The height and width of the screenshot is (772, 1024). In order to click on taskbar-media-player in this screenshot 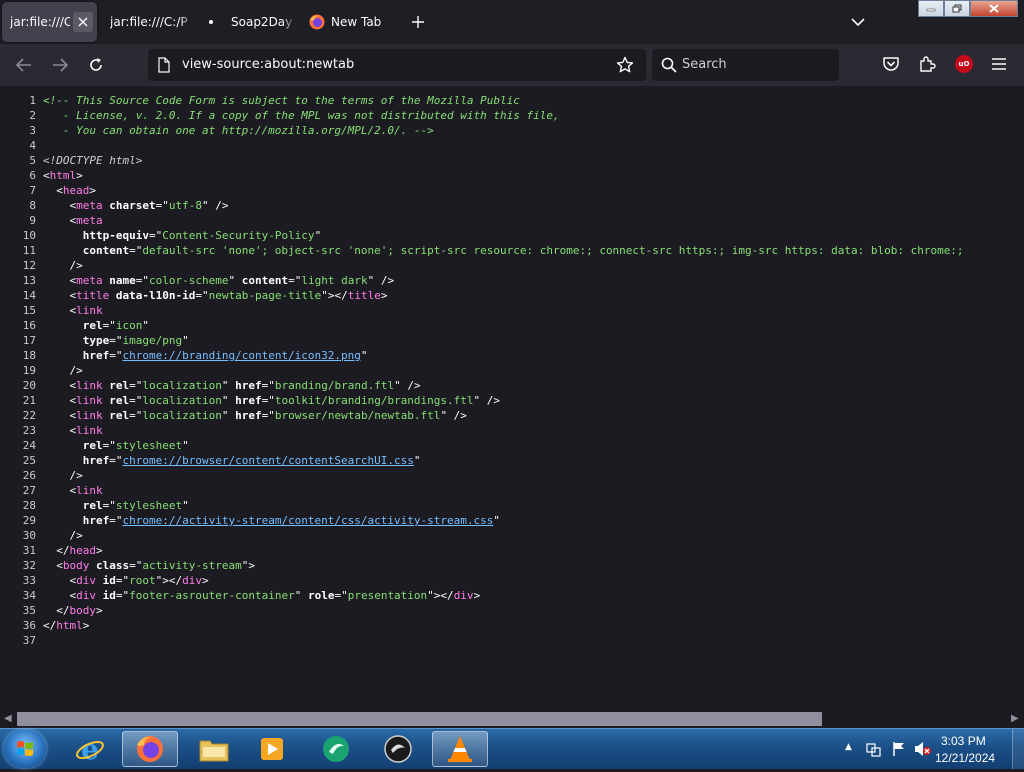, I will do `click(272, 749)`.